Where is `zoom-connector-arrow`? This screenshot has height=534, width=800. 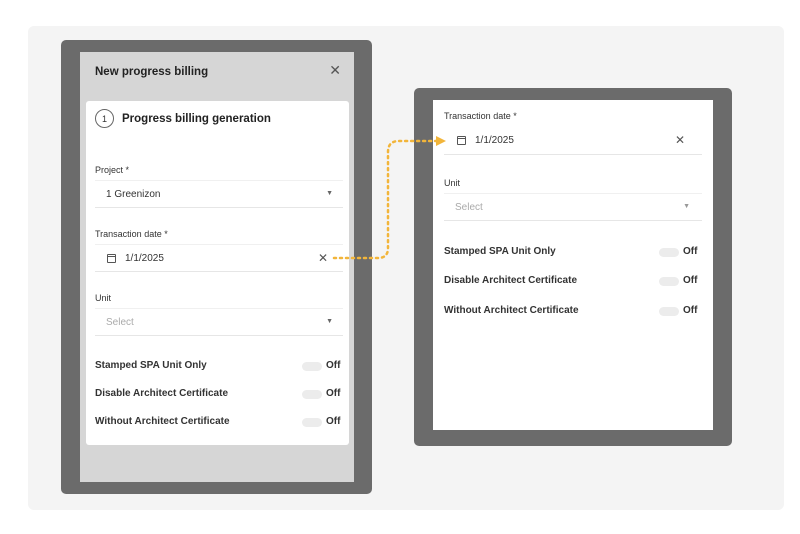 zoom-connector-arrow is located at coordinates (389, 198).